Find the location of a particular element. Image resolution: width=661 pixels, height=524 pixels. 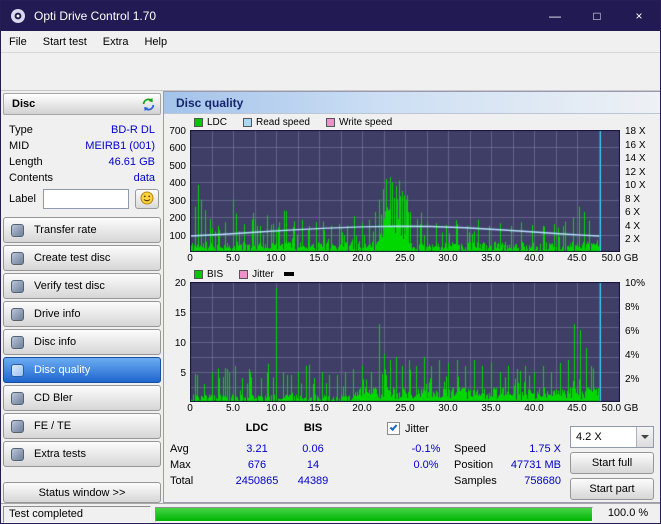

y-tick-label: 500 is located at coordinates (177, 166).